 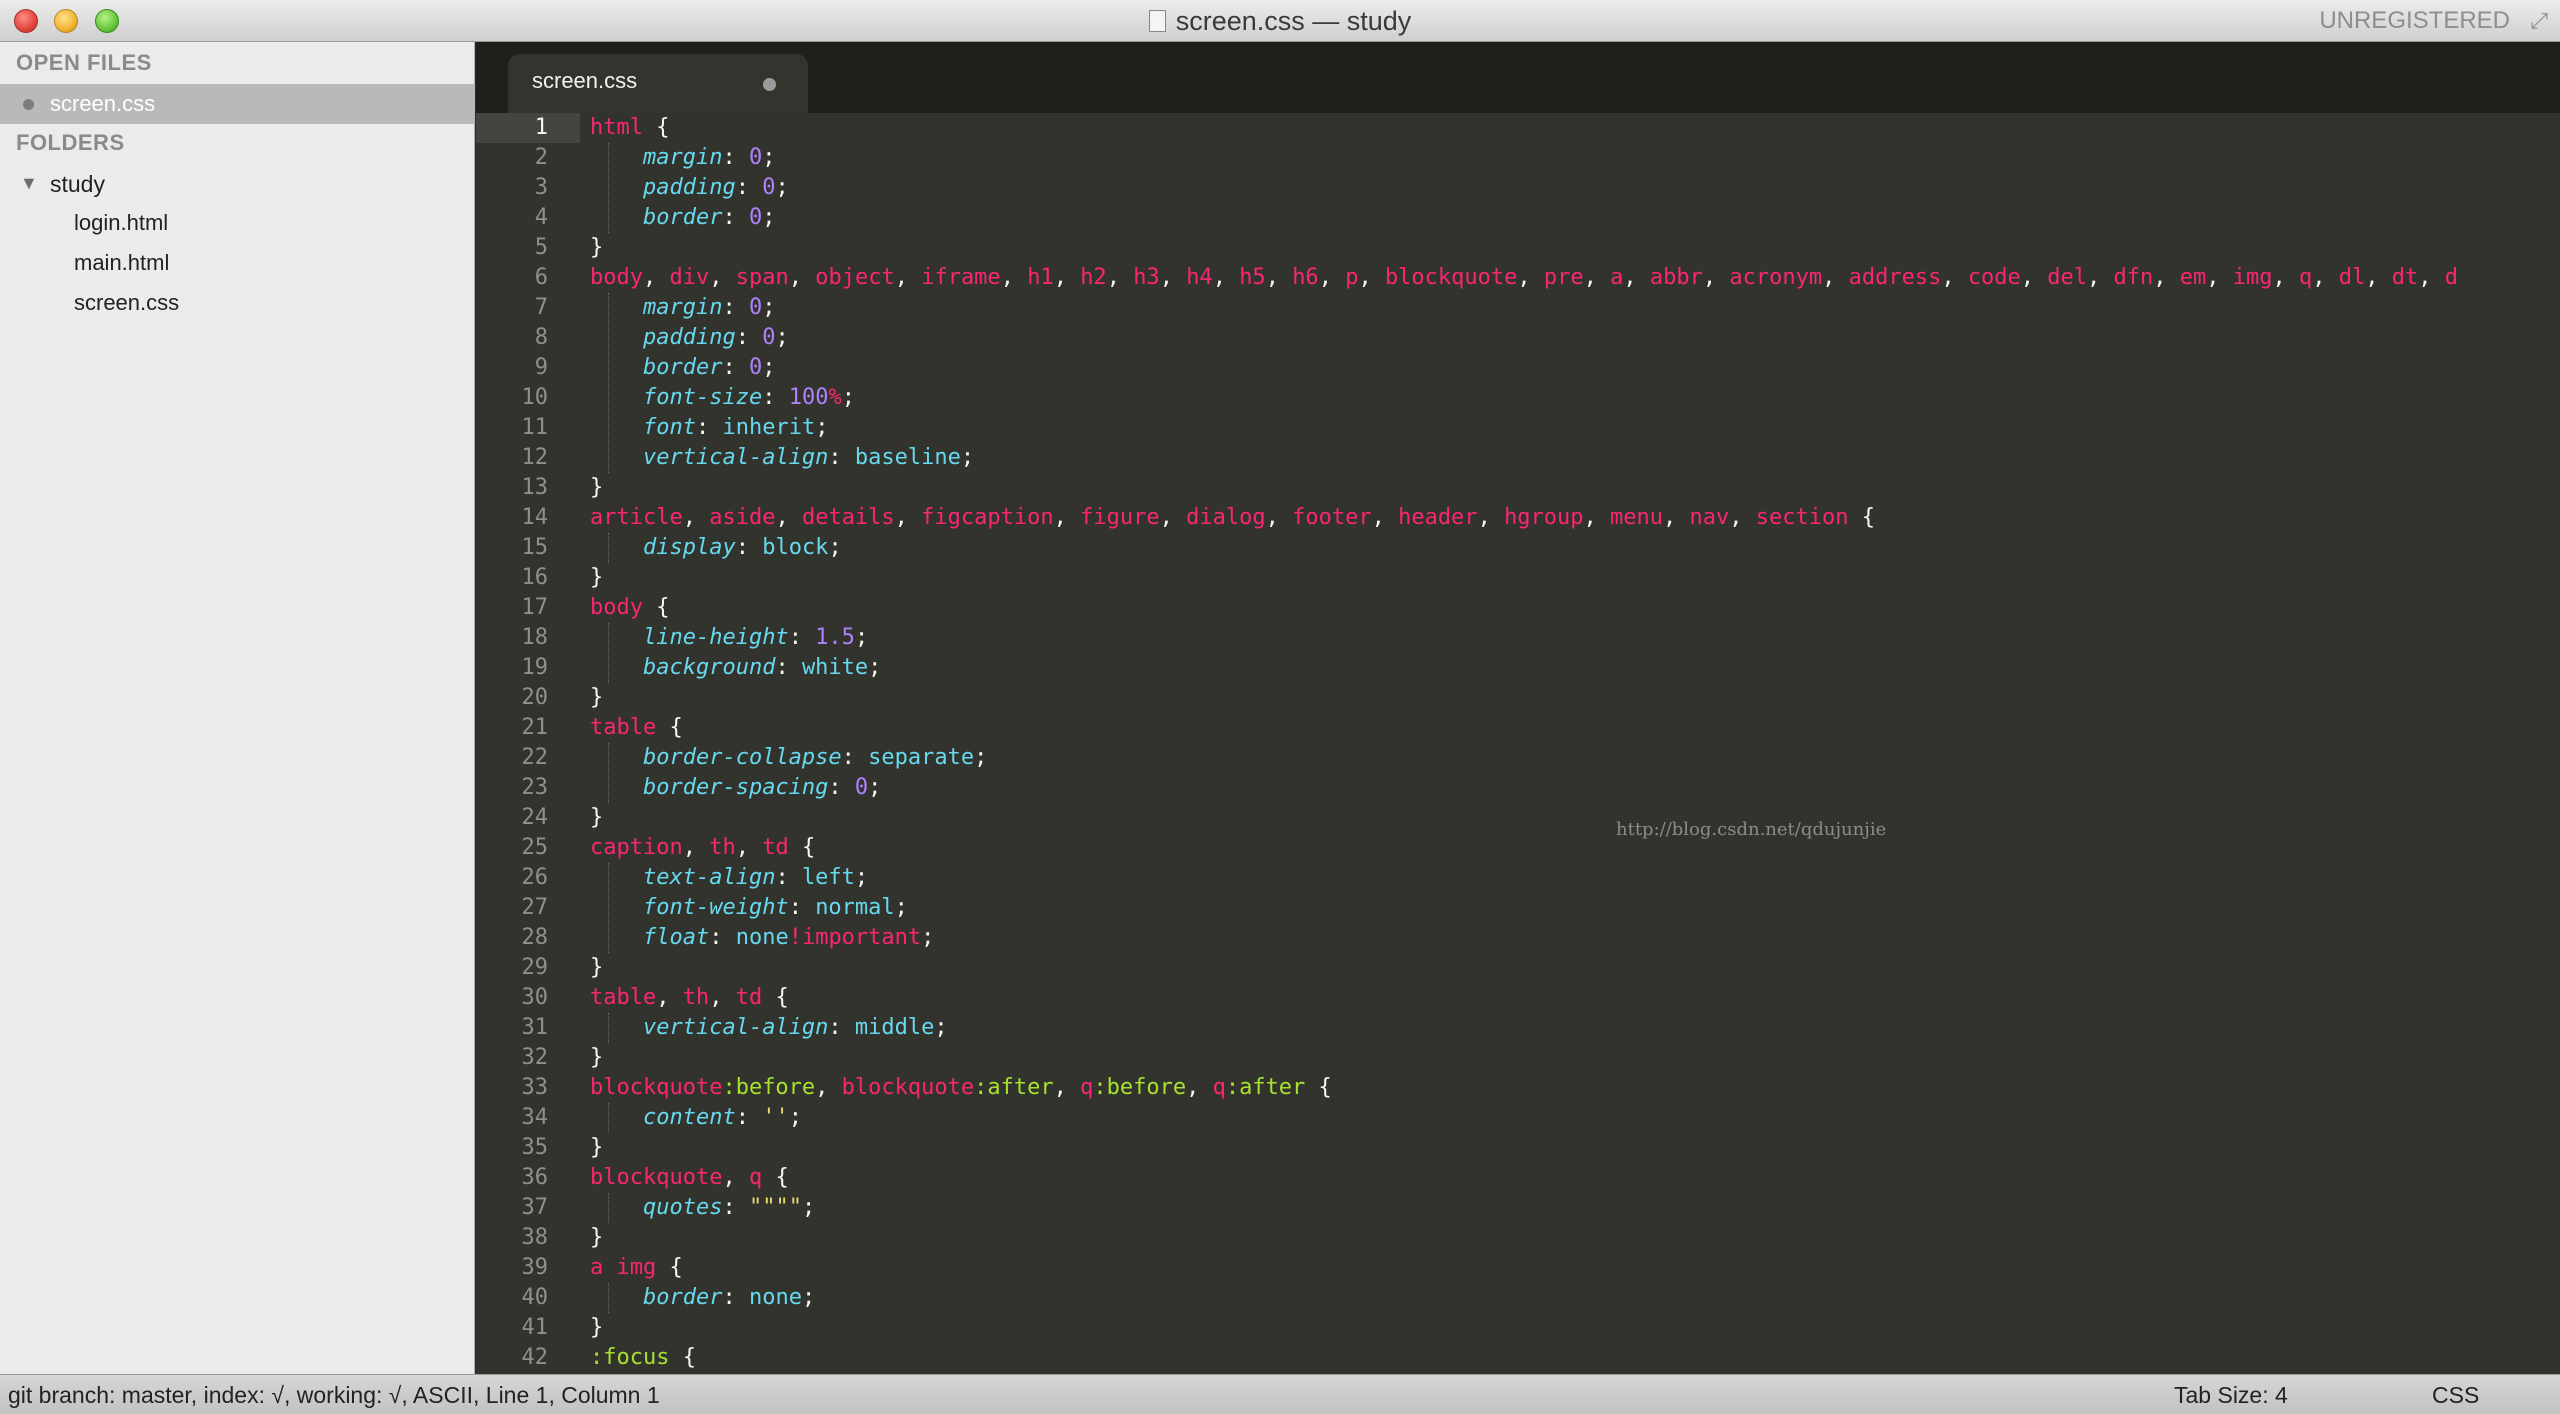 I want to click on line-number: 33, so click(x=535, y=1087).